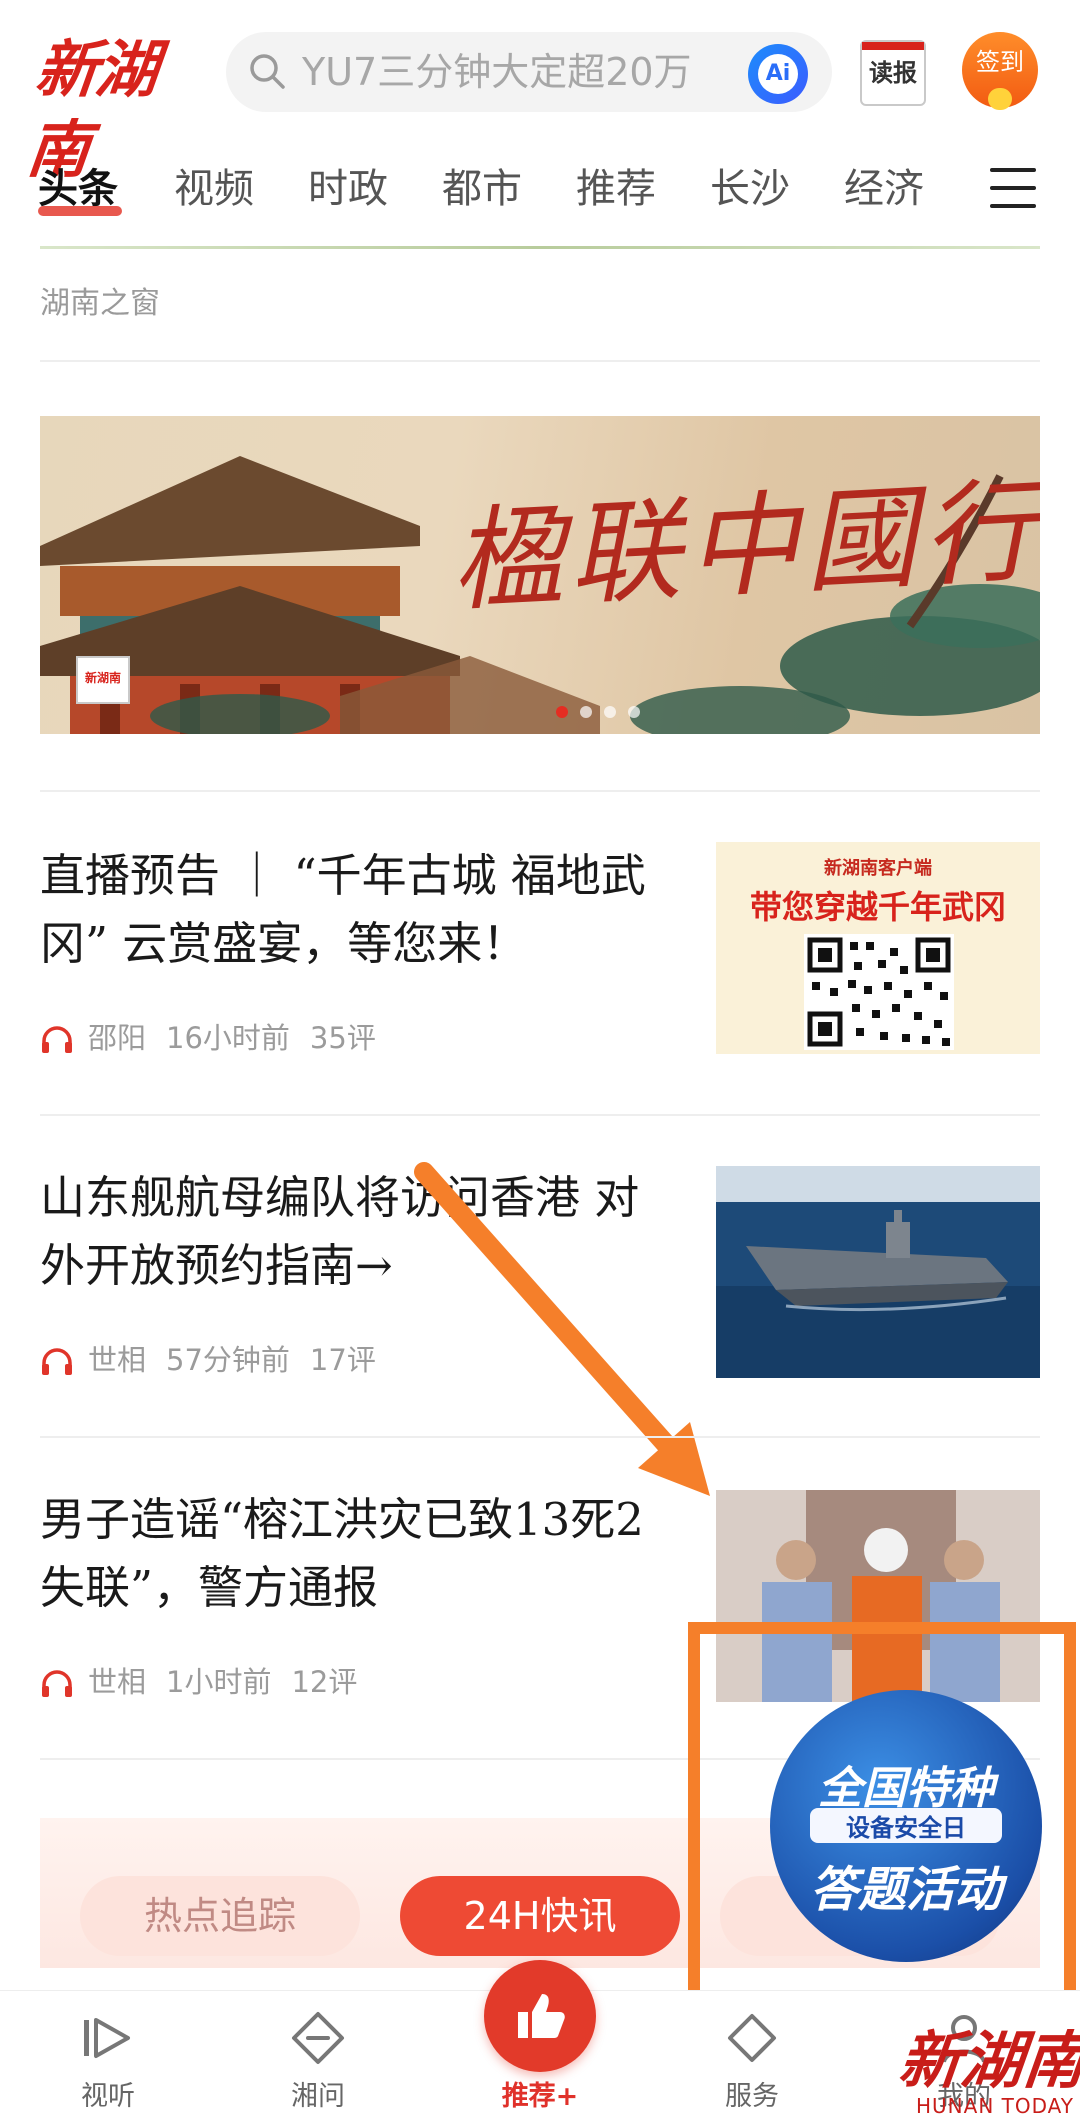 Image resolution: width=1080 pixels, height=2128 pixels. What do you see at coordinates (324, 1682) in the screenshot?
I see `news-comments: 12评` at bounding box center [324, 1682].